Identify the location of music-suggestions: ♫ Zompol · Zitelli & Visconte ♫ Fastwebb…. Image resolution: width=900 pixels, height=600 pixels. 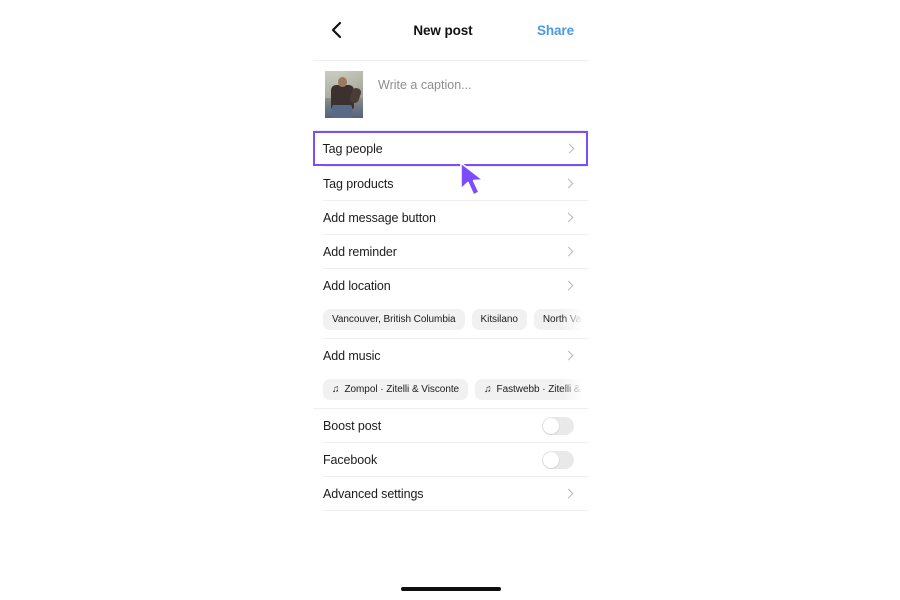
(450, 390).